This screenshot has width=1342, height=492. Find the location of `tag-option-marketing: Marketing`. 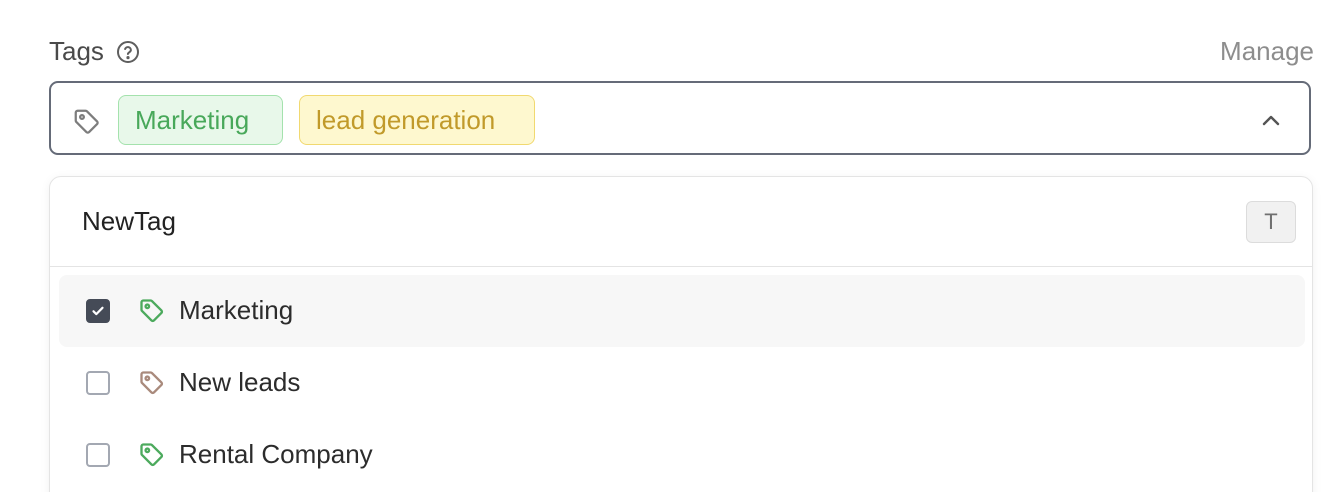

tag-option-marketing: Marketing is located at coordinates (682, 311).